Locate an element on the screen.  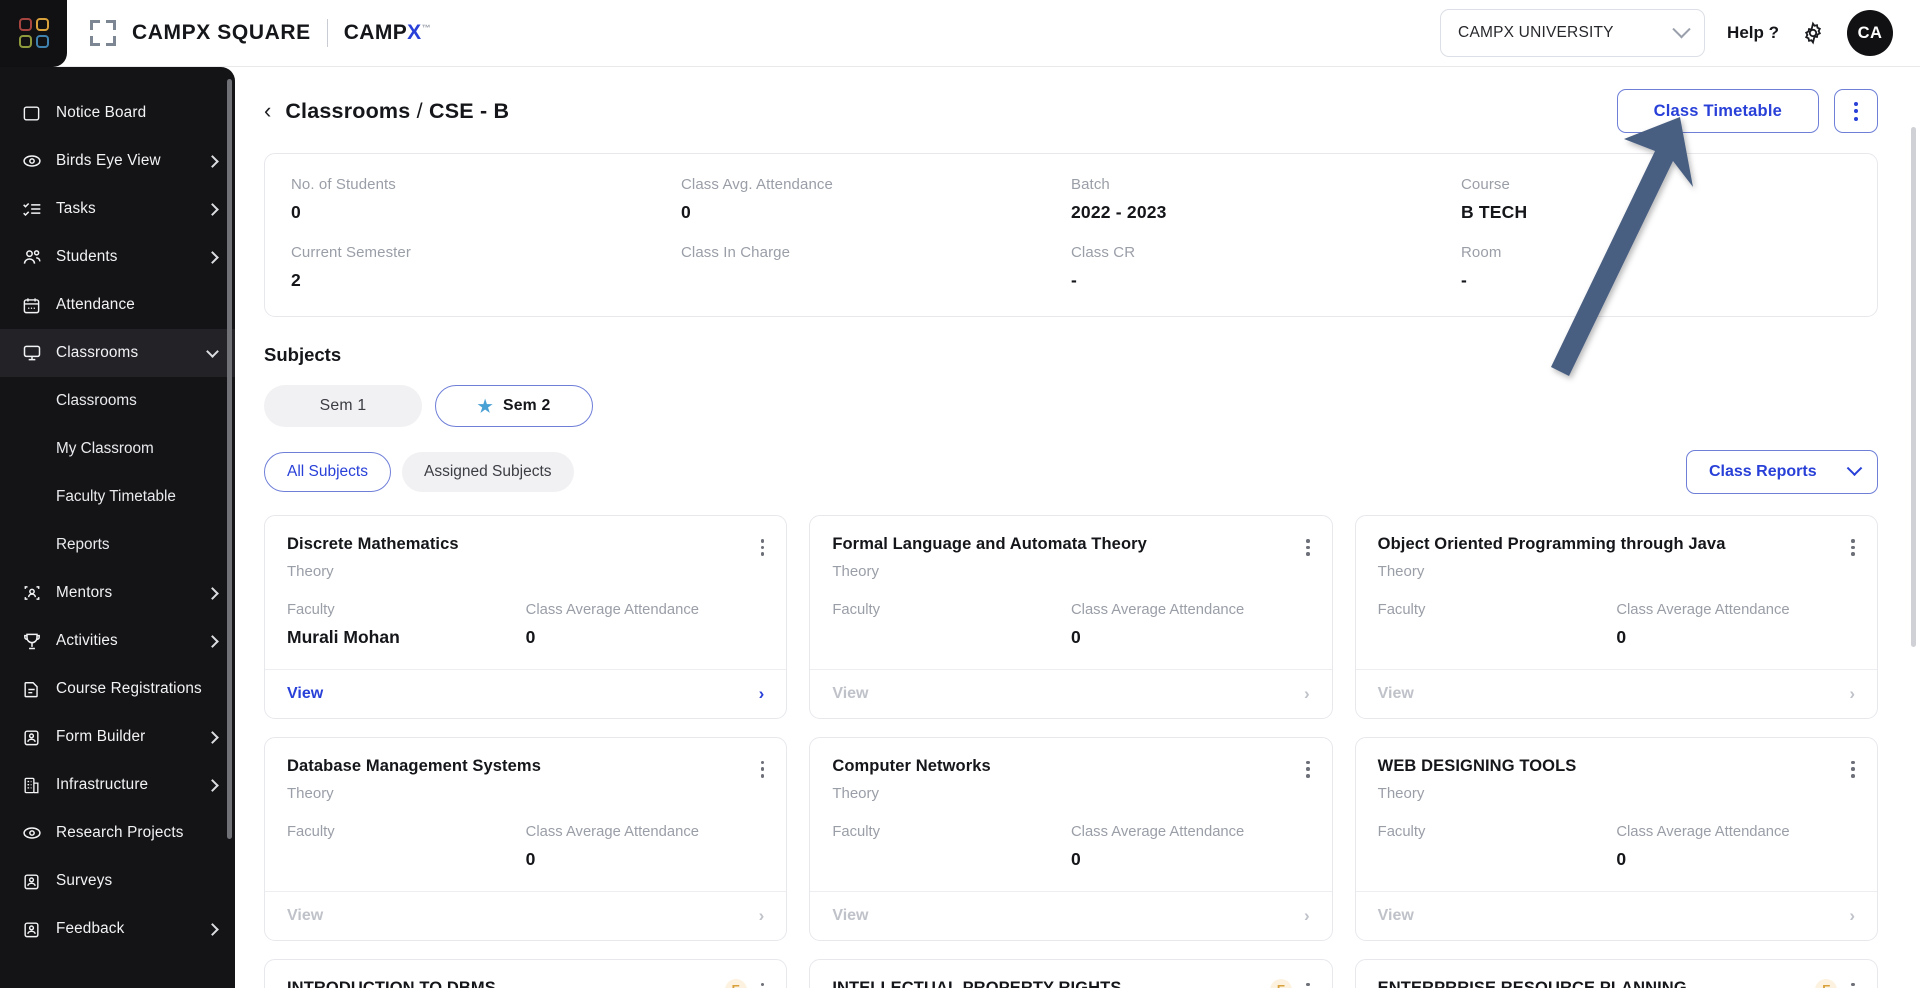
sidebar-item-activities: Activities is located at coordinates (117, 641).